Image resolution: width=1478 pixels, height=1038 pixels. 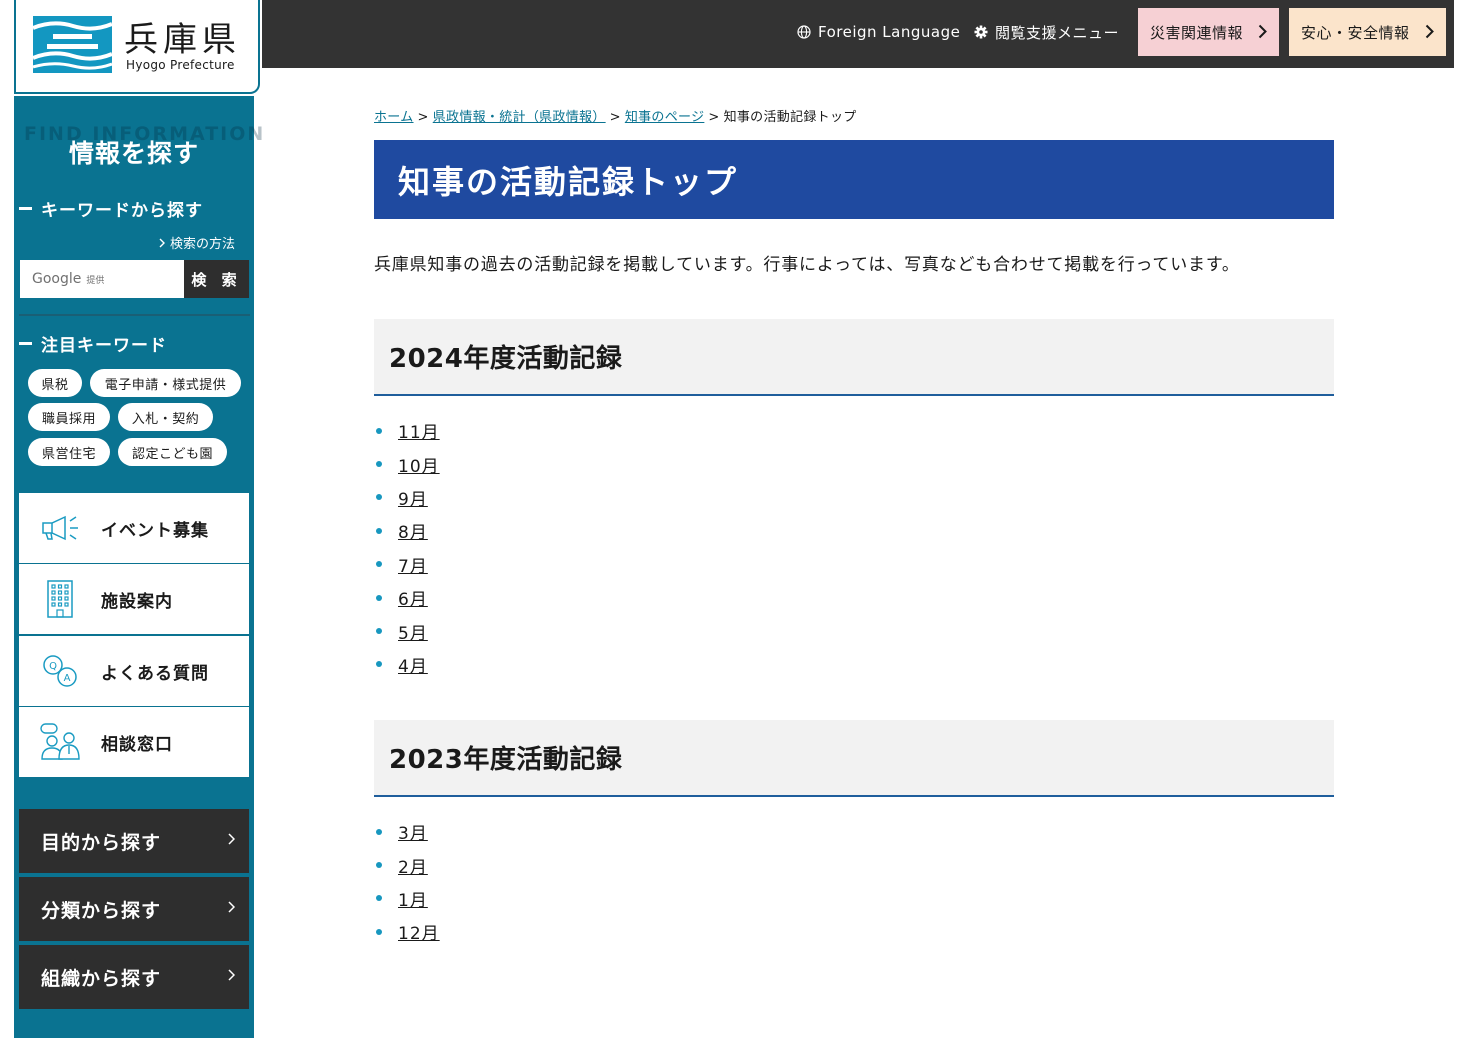 I want to click on logo-subtitle: Hyogo Prefecture, so click(x=180, y=65).